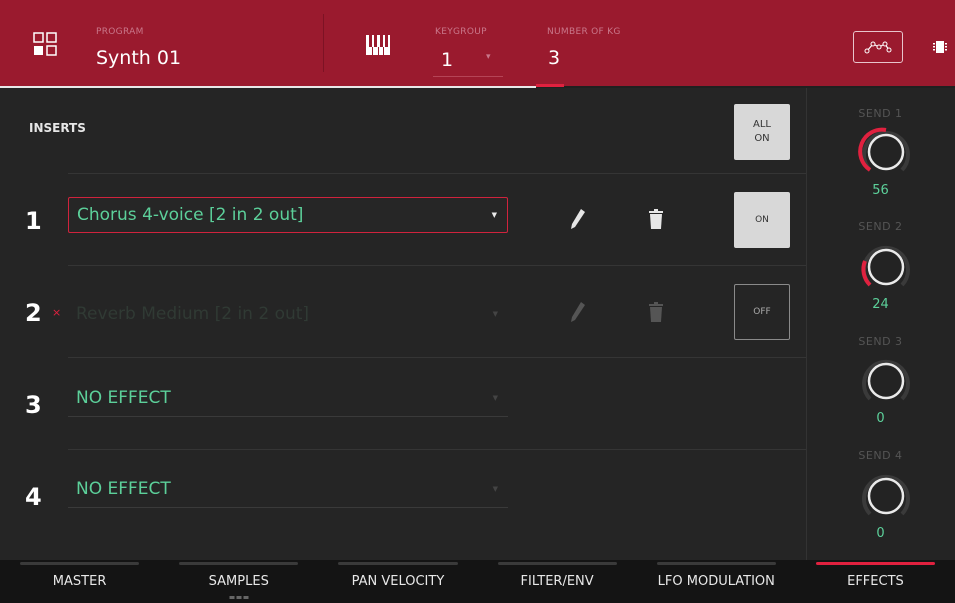 This screenshot has height=603, width=955. I want to click on tab-label: LFO MODULATION, so click(716, 581).